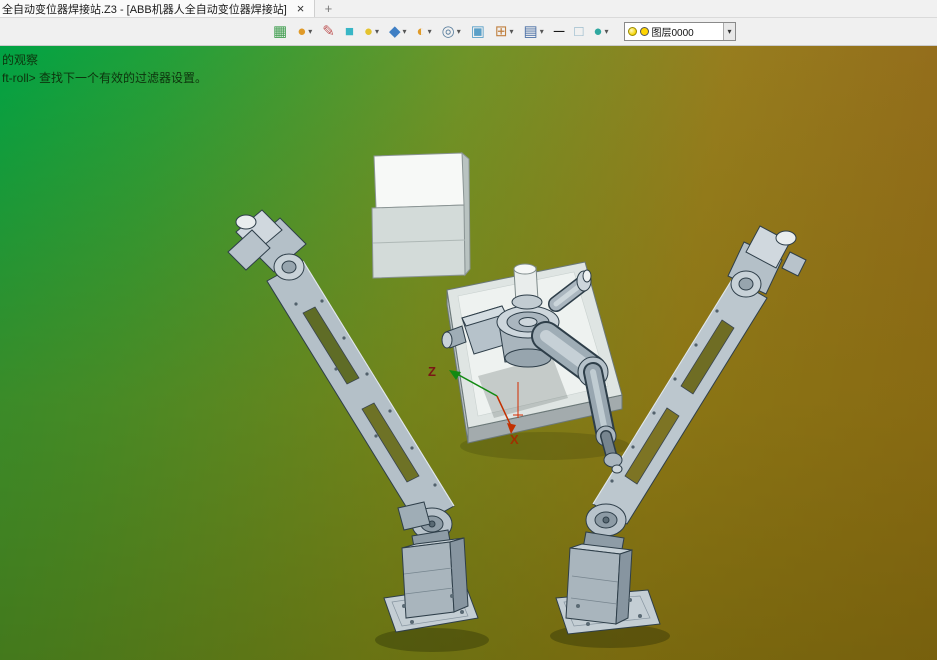  I want to click on shaded-sphere-icon-button: ● ▾, so click(371, 32).